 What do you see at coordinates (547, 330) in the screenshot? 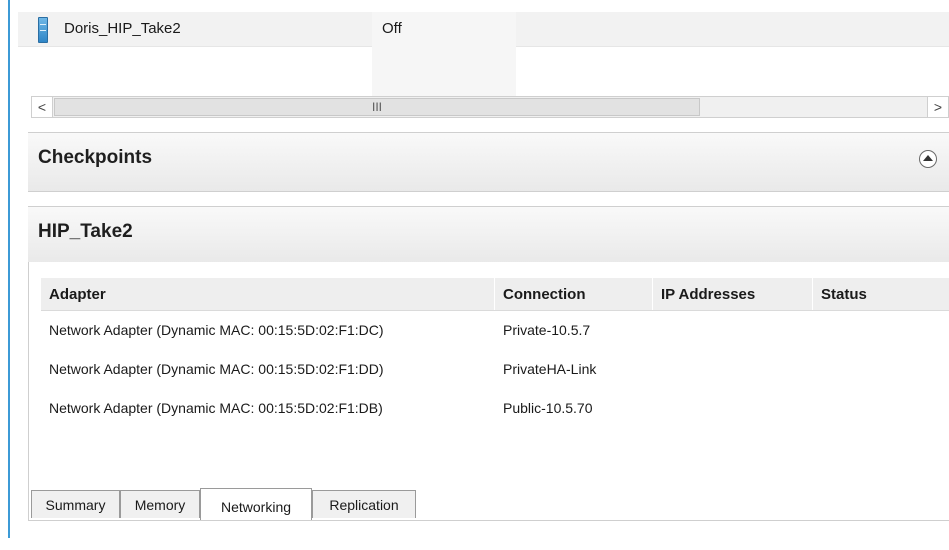
I see `connection-cell: Private-10.5.7` at bounding box center [547, 330].